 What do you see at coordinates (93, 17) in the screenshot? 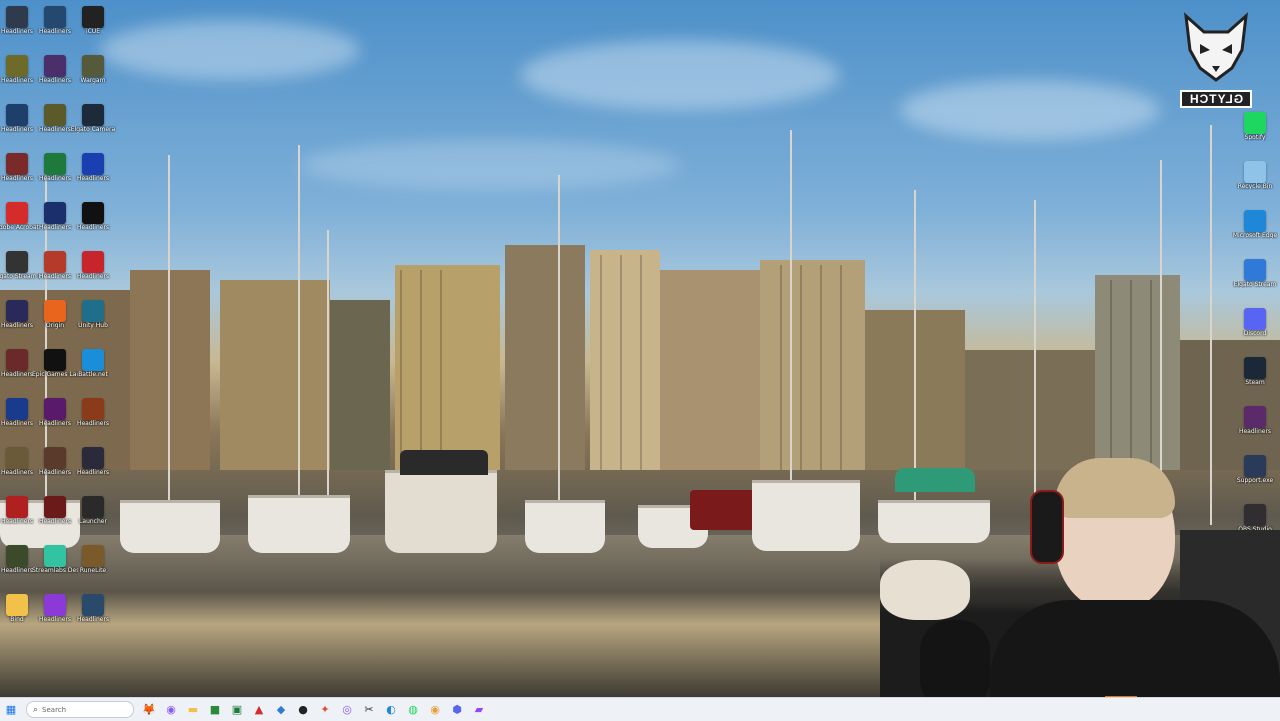
I see `icue-icon` at bounding box center [93, 17].